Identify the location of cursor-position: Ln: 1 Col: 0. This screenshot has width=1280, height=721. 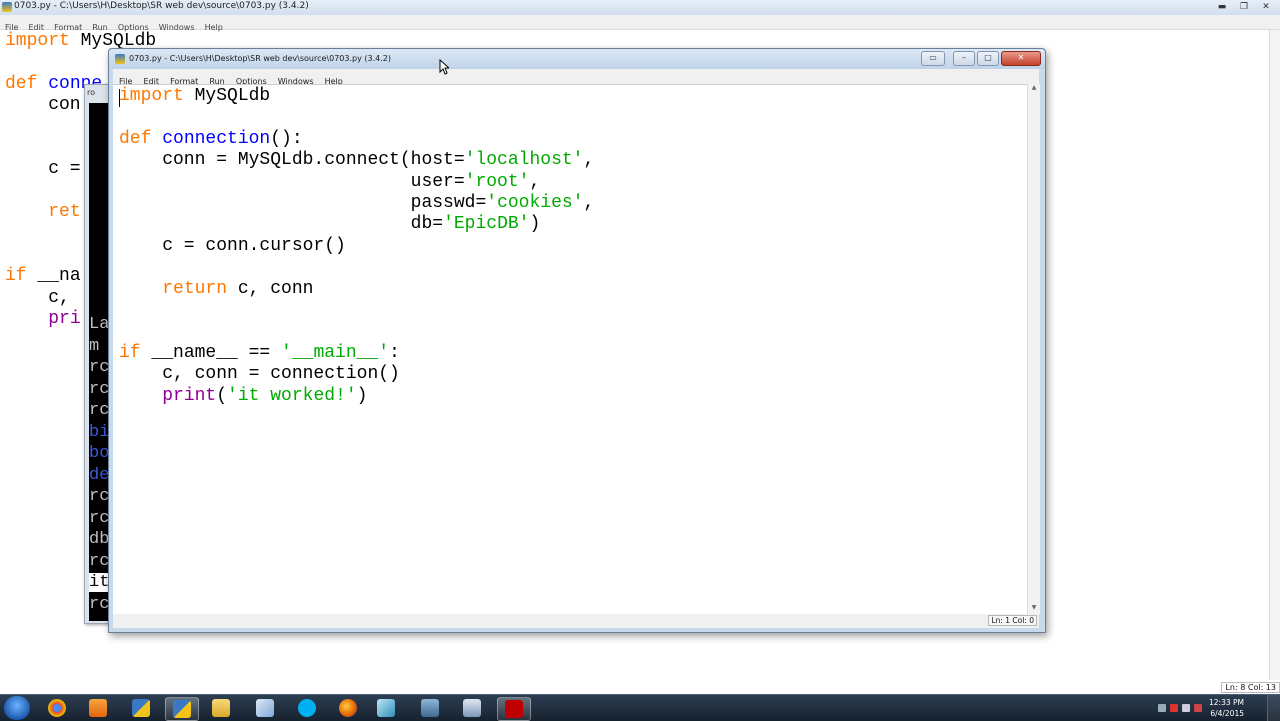
(1012, 620).